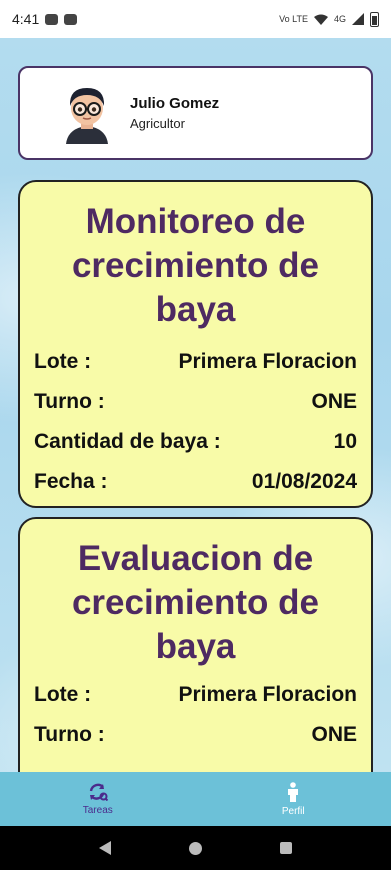 The width and height of the screenshot is (391, 870). Describe the element at coordinates (293, 811) in the screenshot. I see `nav-label-perfil: Perfil` at that location.